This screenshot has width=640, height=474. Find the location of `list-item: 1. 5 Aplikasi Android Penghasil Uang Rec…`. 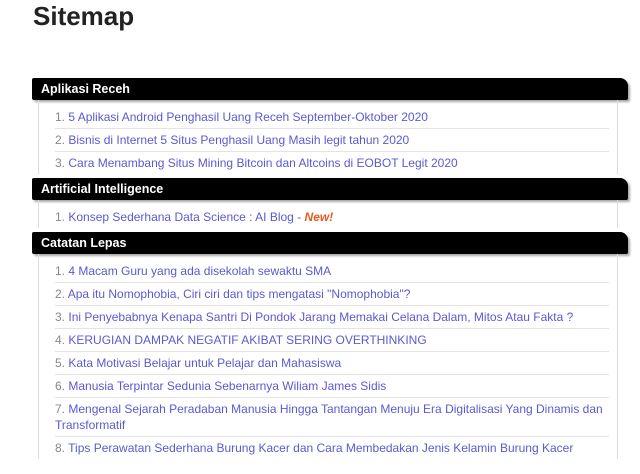

list-item: 1. 5 Aplikasi Android Penghasil Uang Rec… is located at coordinates (332, 117).